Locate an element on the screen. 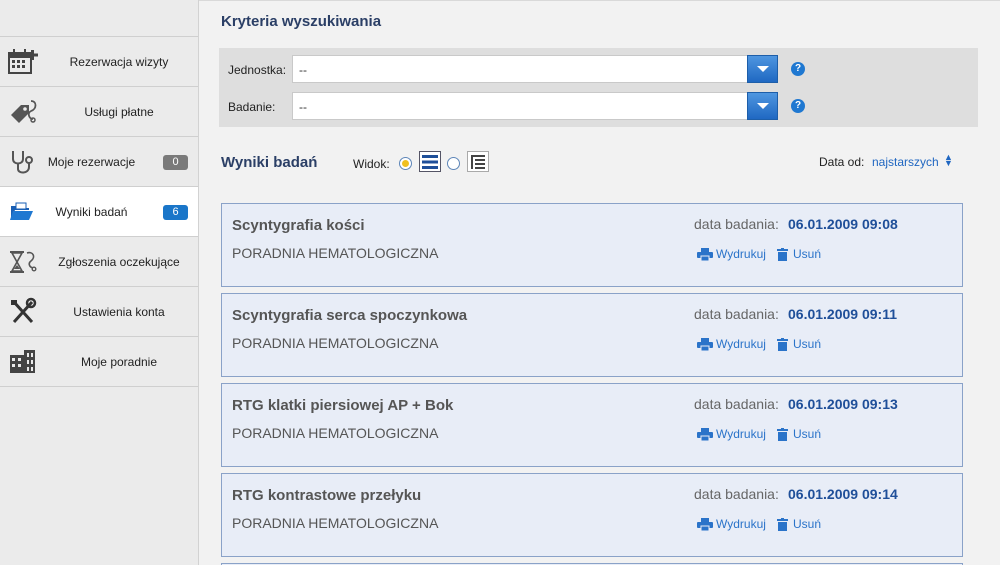  result-title: RTG kontrastowe przełyku is located at coordinates (327, 495).